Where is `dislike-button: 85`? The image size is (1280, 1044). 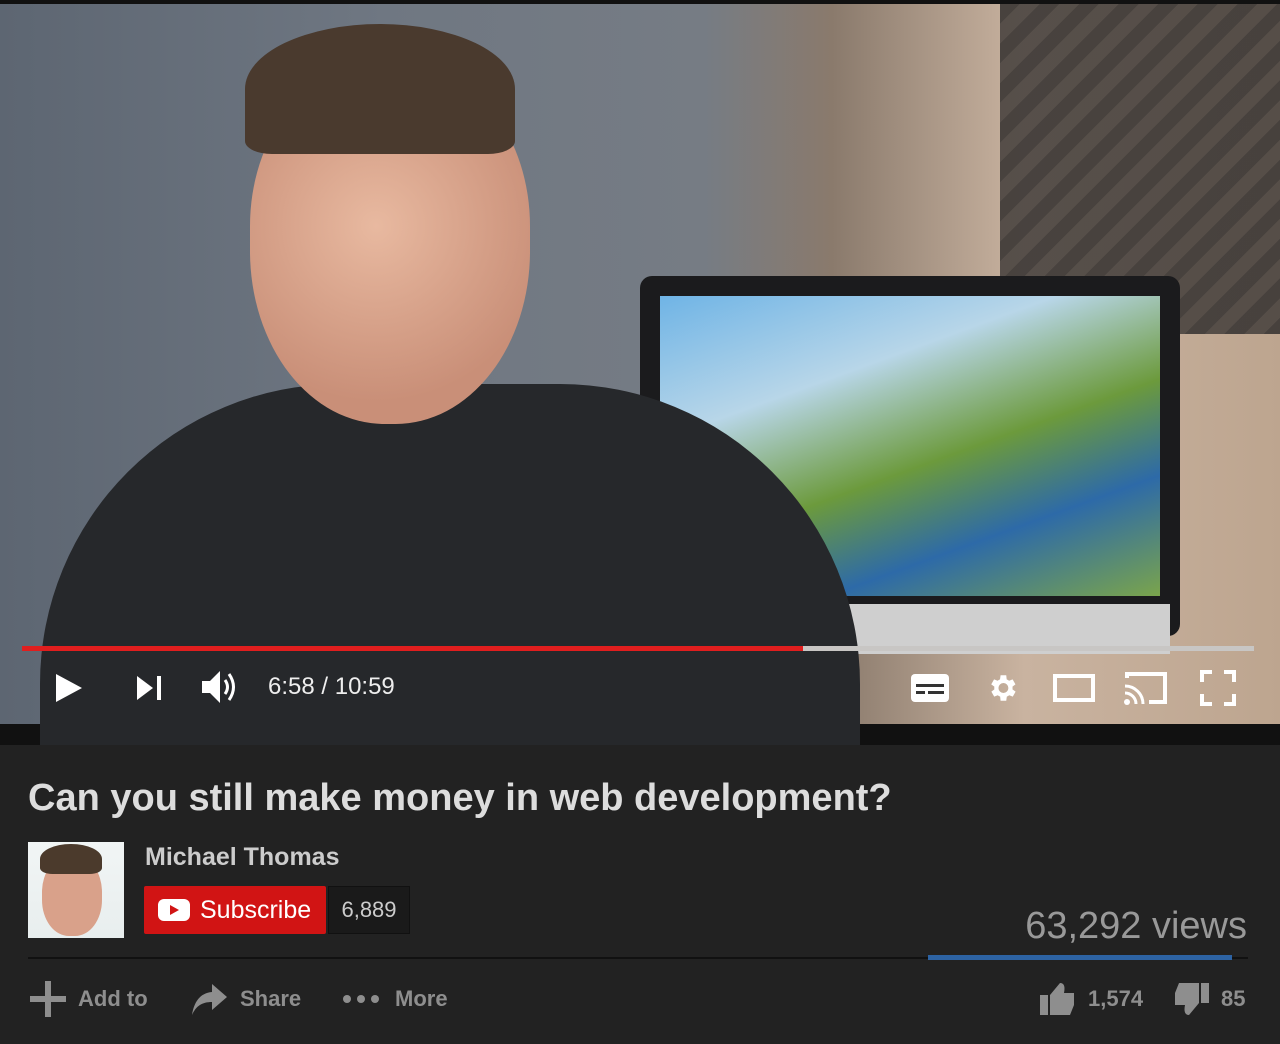
dislike-button: 85 is located at coordinates (1209, 999).